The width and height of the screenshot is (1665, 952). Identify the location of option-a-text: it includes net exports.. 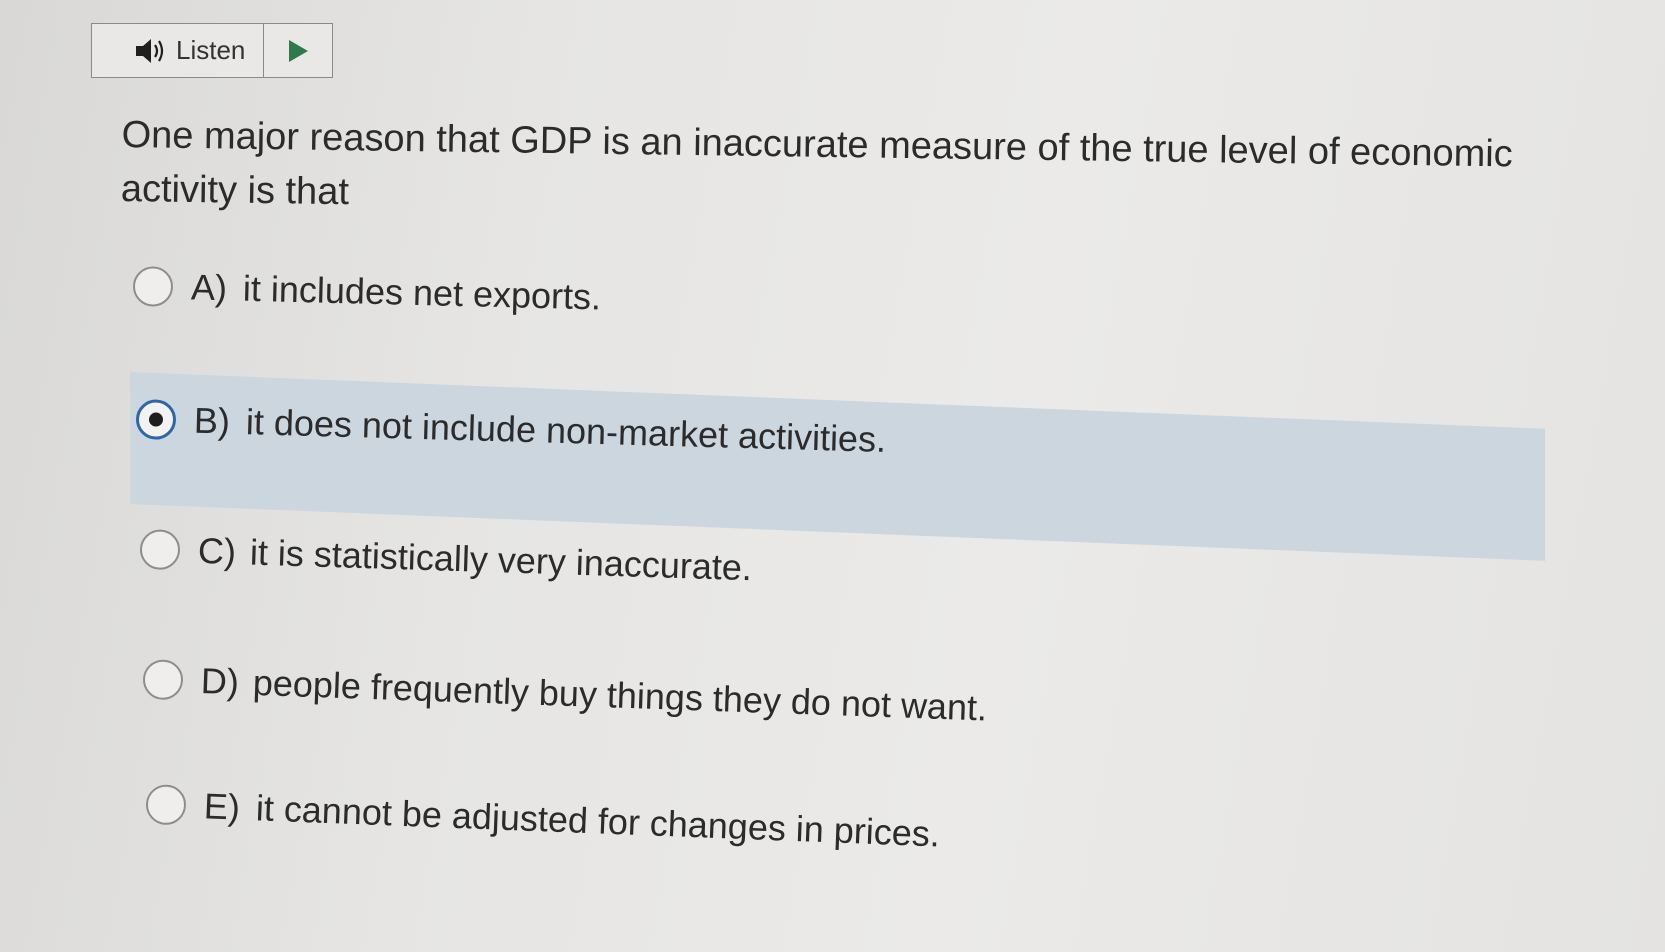
(422, 292).